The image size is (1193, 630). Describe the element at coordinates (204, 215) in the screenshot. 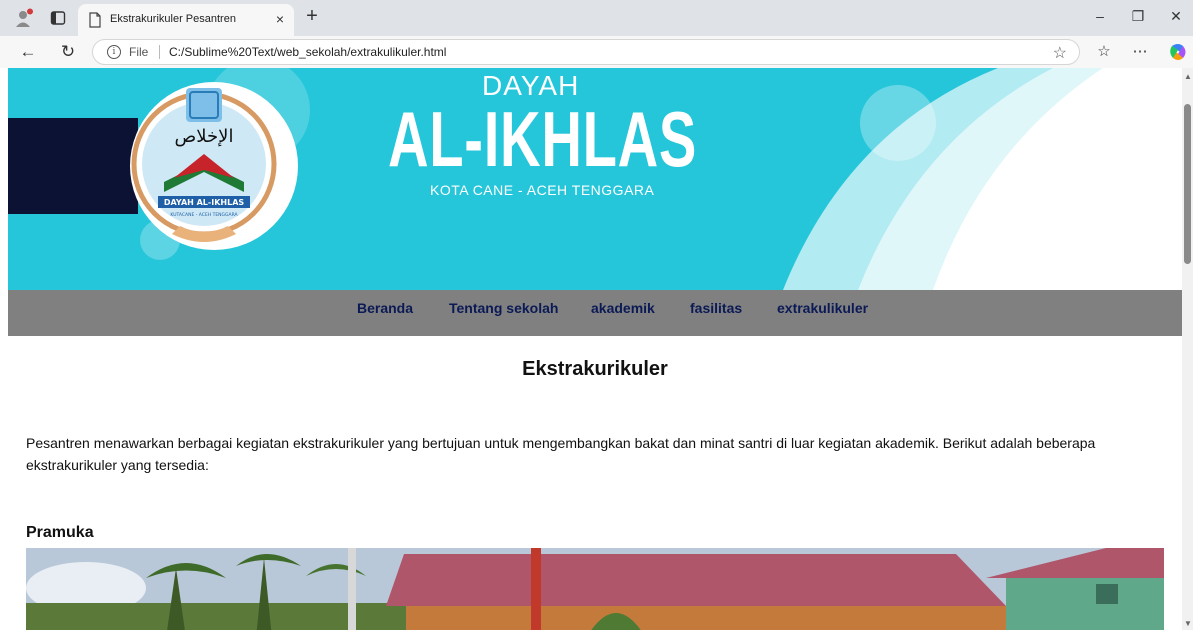

I see `logo-subtext: KUTACANE - ACEH TENGGARA` at that location.